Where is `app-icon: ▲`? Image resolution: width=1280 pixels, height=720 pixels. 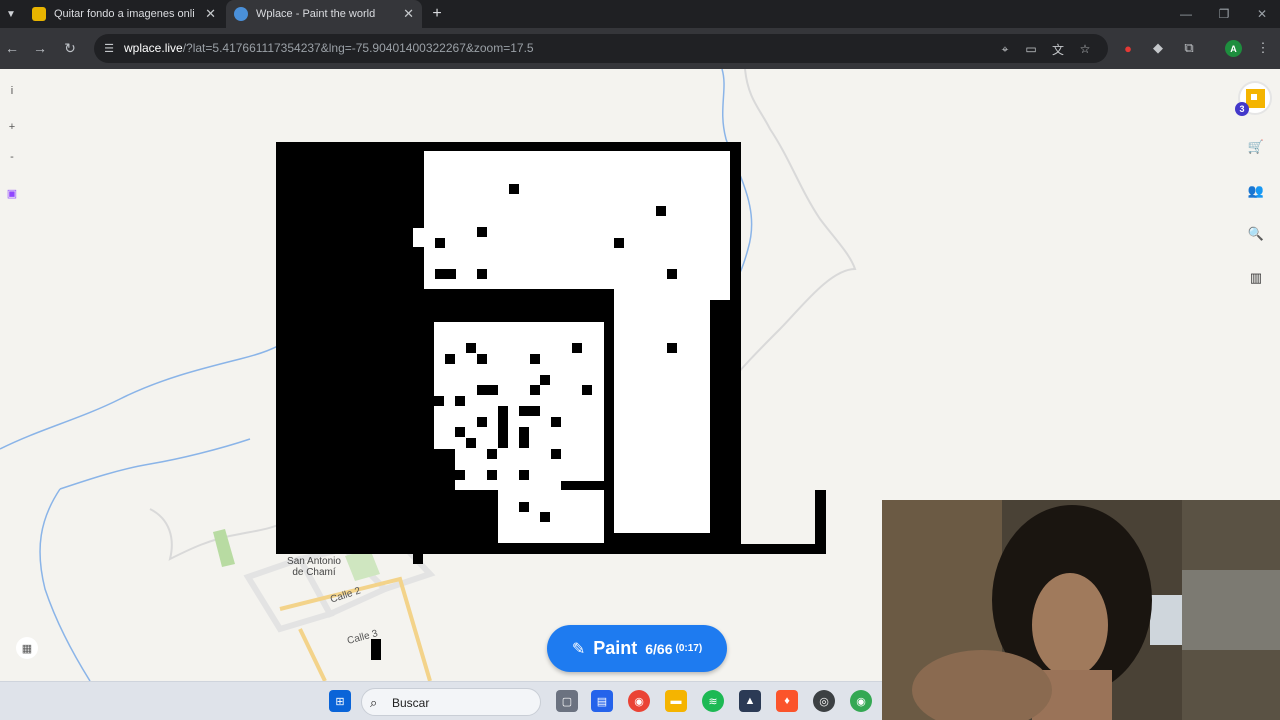 app-icon: ▲ is located at coordinates (750, 701).